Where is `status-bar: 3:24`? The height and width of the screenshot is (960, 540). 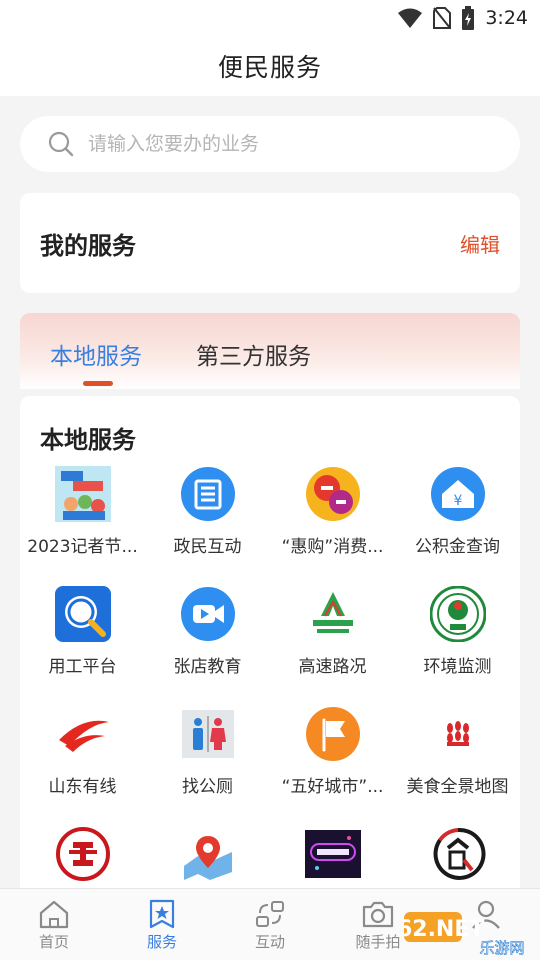 status-bar: 3:24 is located at coordinates (270, 18).